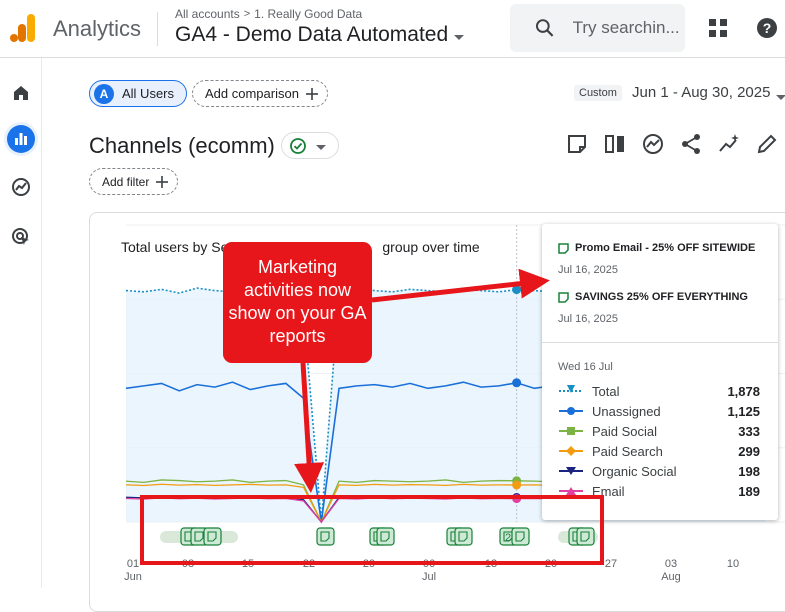 The width and height of the screenshot is (785, 612). Describe the element at coordinates (571, 389) in the screenshot. I see `legend-swatch-pin-icon` at that location.